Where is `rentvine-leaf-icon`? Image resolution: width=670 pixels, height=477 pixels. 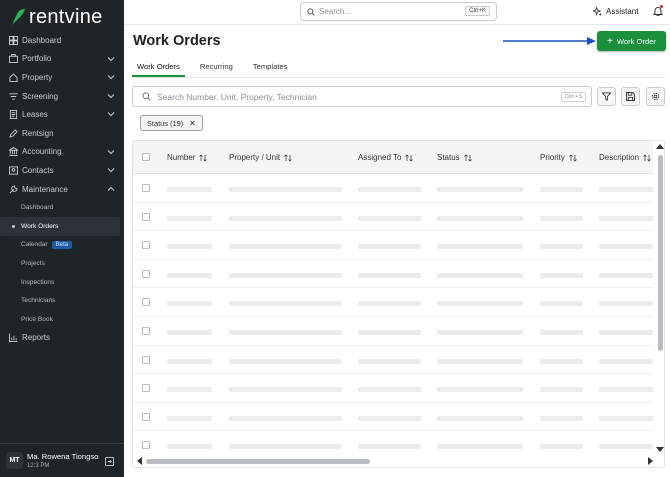
rentvine-leaf-icon is located at coordinates (18, 17).